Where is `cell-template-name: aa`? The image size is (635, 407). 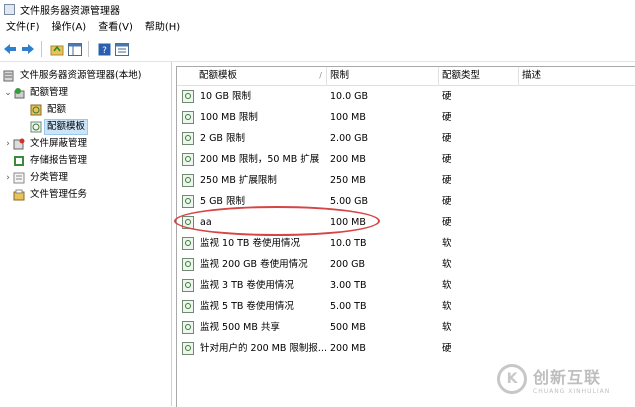
cell-template-name: aa is located at coordinates (206, 222).